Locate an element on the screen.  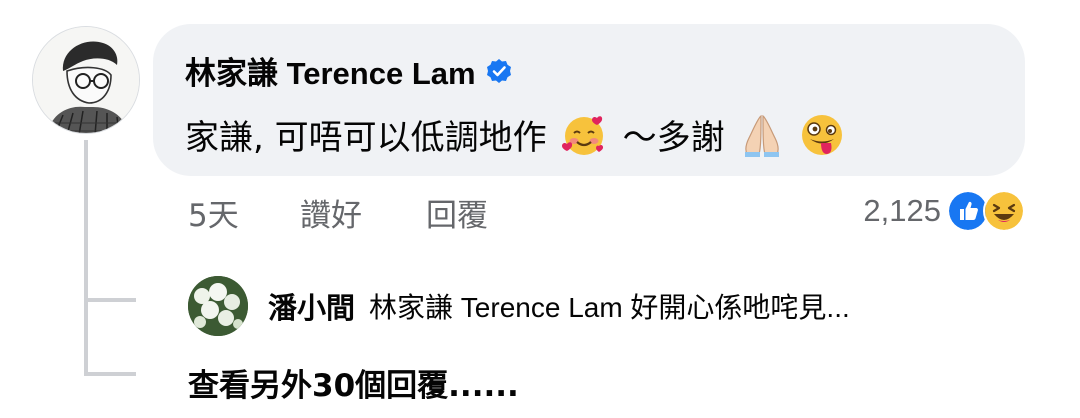
thread-line-vertical is located at coordinates (86, 258).